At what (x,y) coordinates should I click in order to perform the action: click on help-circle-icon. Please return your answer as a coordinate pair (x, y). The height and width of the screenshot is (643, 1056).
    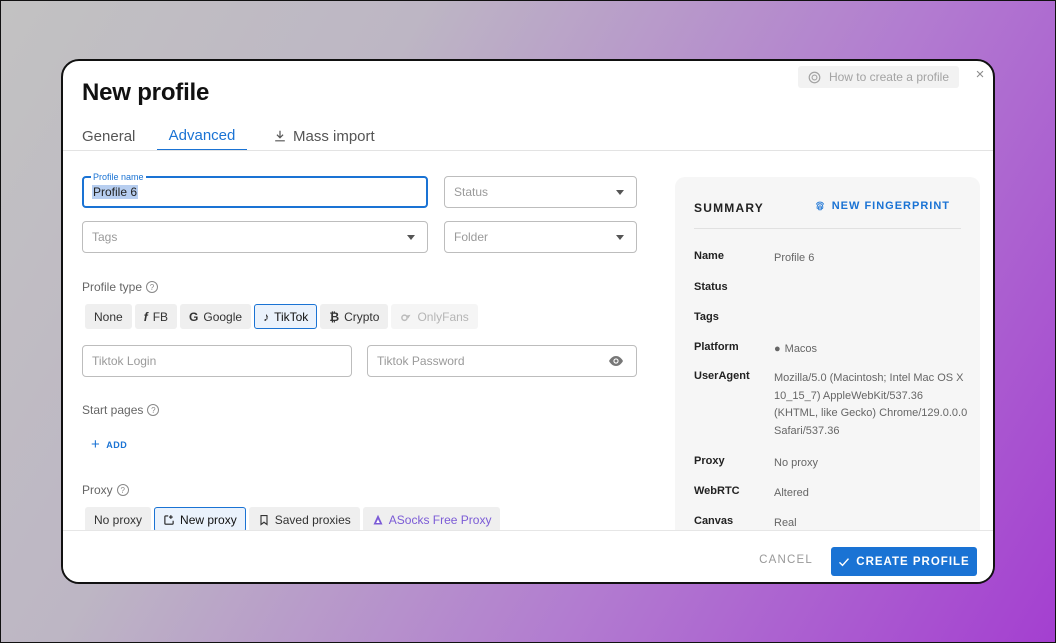
    Looking at the image, I should click on (814, 77).